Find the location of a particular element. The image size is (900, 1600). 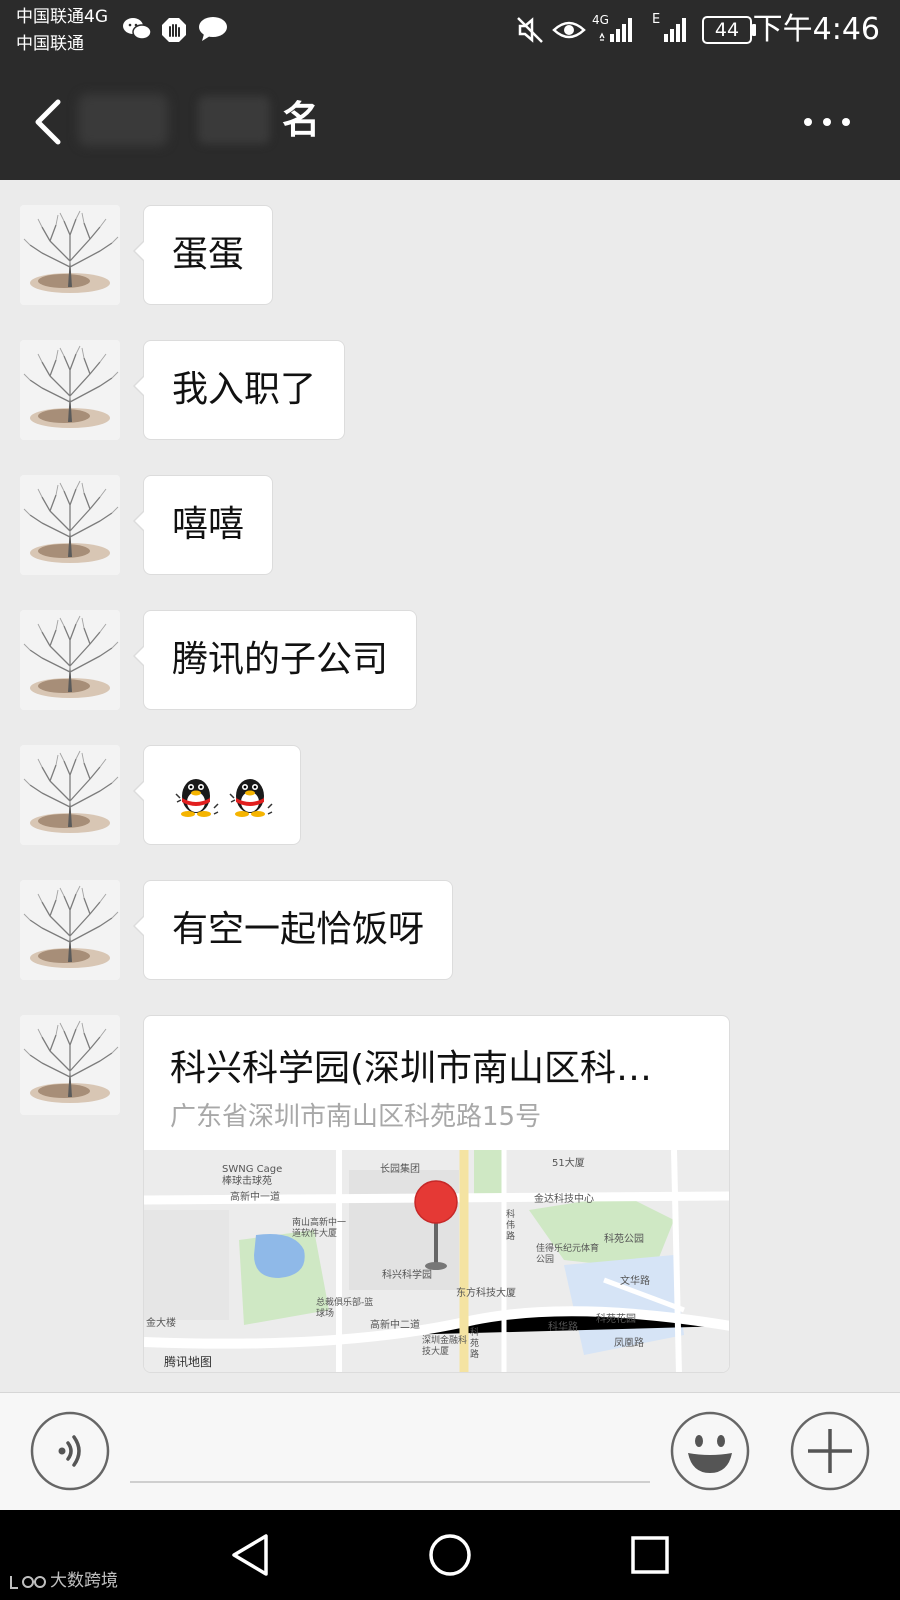

map-label: 高新中一道 is located at coordinates (255, 1197).